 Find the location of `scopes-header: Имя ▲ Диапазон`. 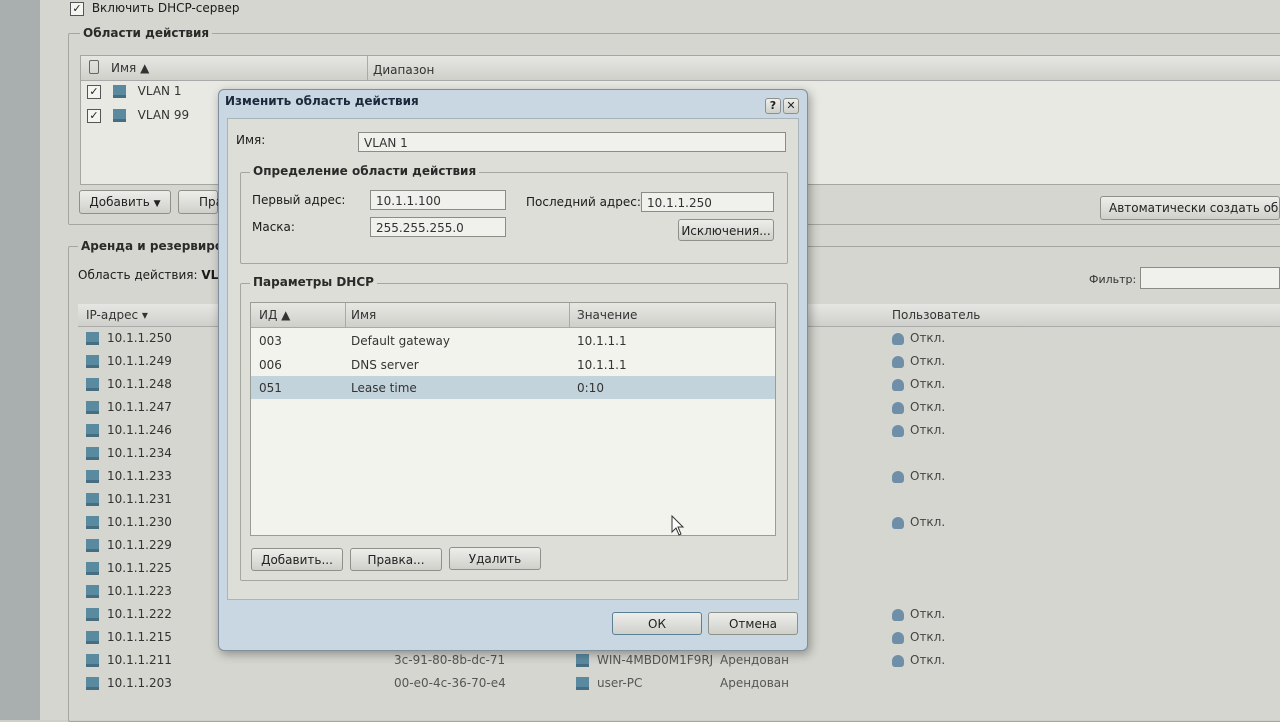

scopes-header: Имя ▲ Диапазон is located at coordinates (680, 68).